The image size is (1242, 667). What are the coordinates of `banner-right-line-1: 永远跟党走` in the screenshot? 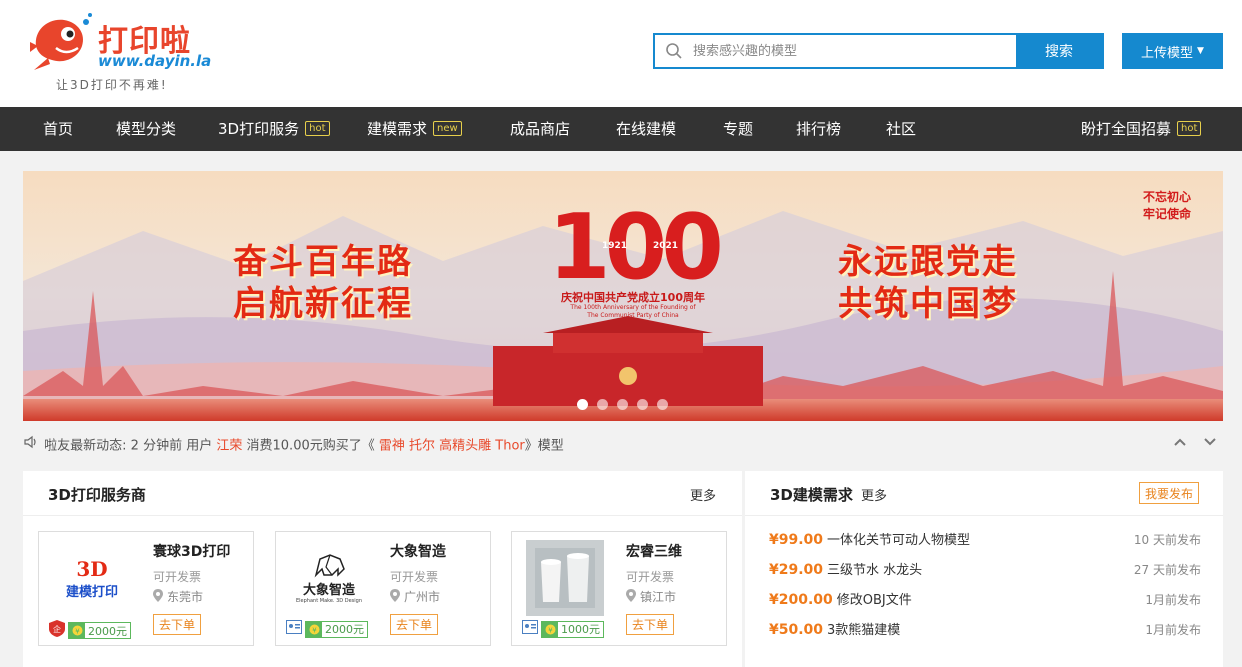 It's located at (928, 262).